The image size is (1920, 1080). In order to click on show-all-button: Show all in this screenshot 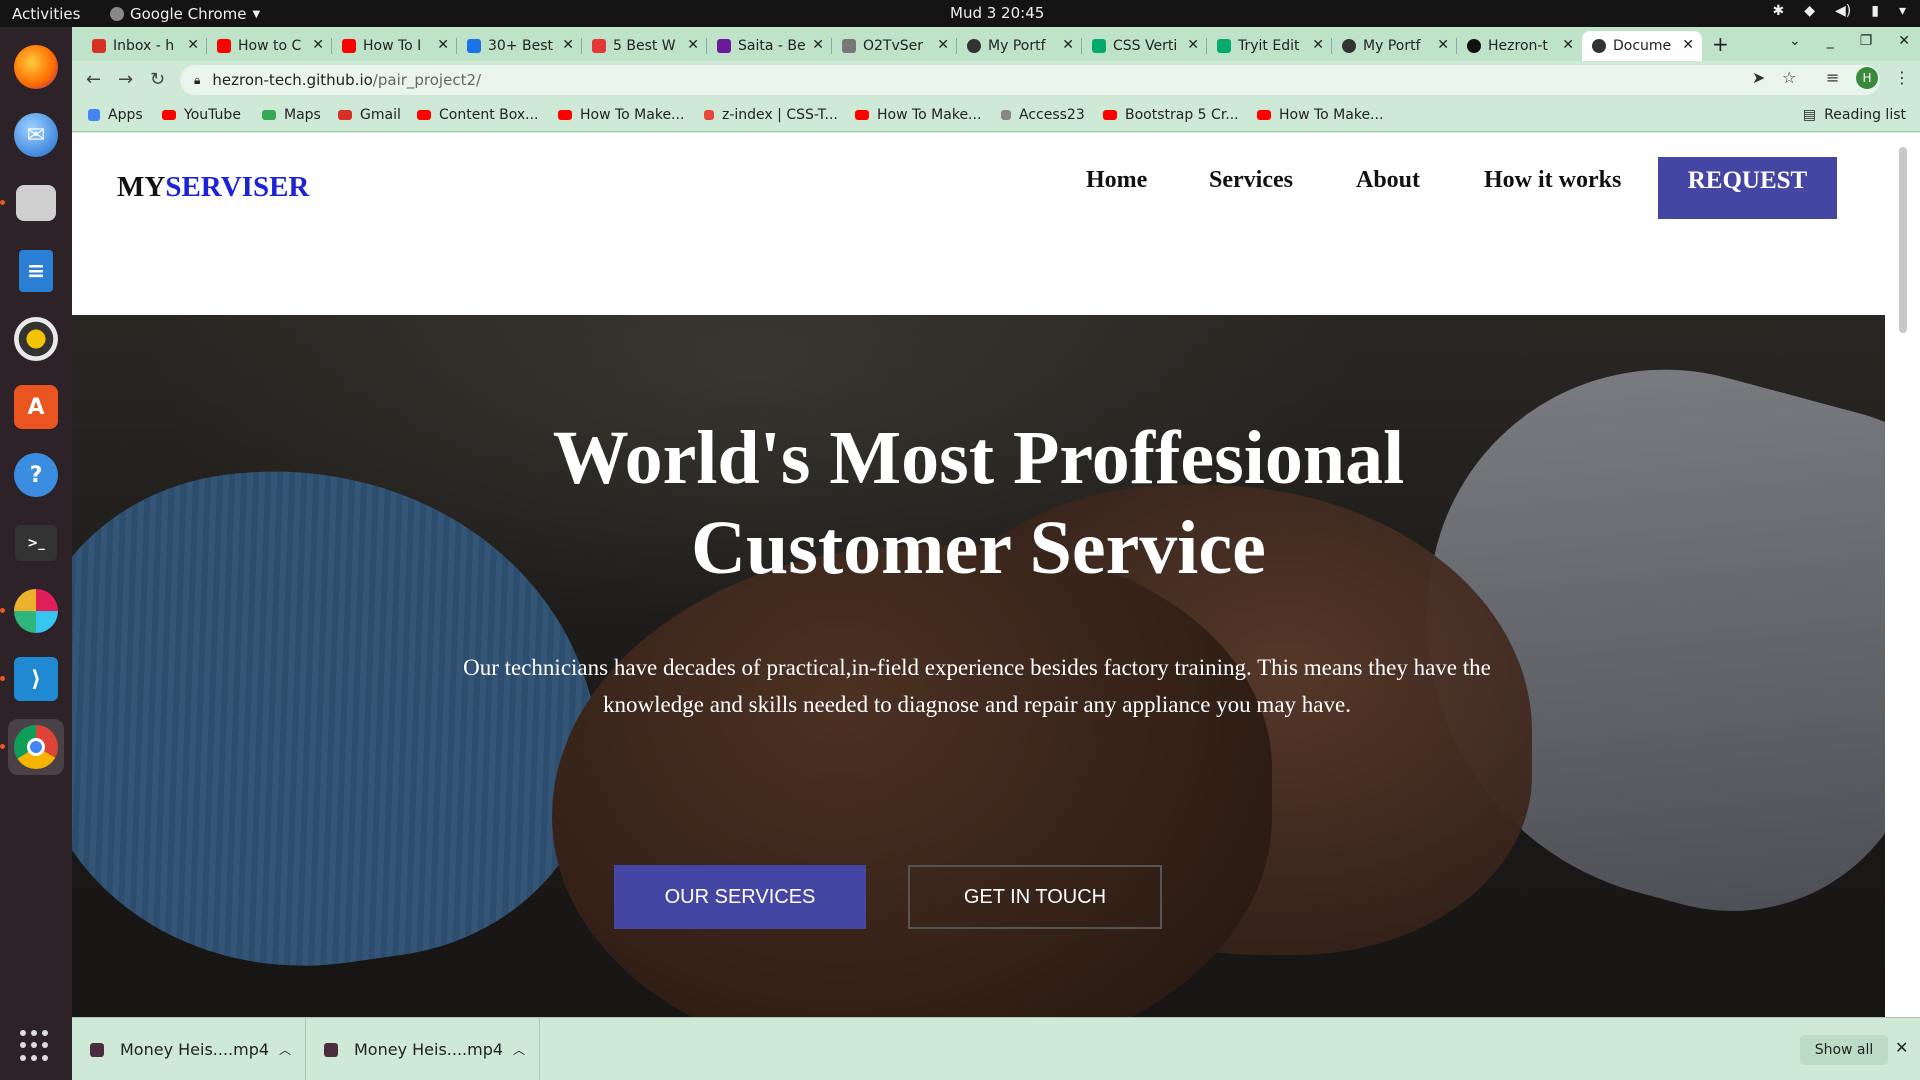, I will do `click(1844, 1050)`.